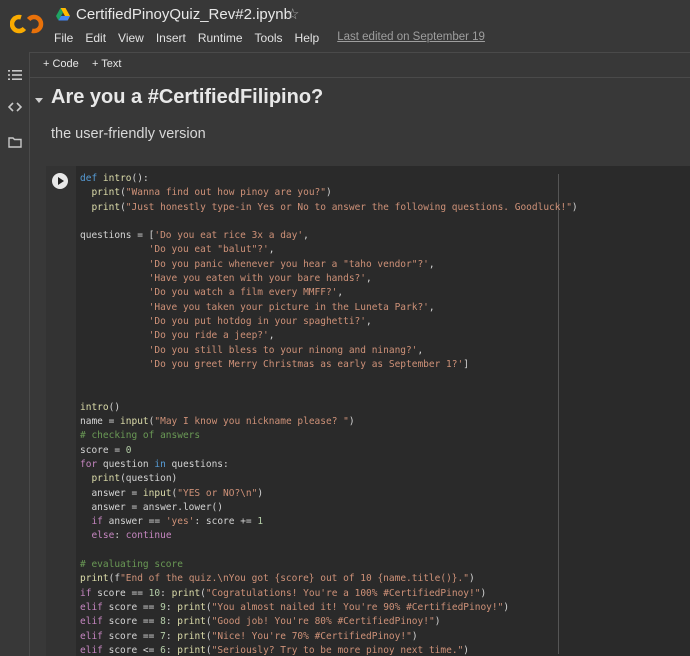  Describe the element at coordinates (260, 321) in the screenshot. I see `code-line: 'Do you put hotdog in your spaghetti?',` at that location.